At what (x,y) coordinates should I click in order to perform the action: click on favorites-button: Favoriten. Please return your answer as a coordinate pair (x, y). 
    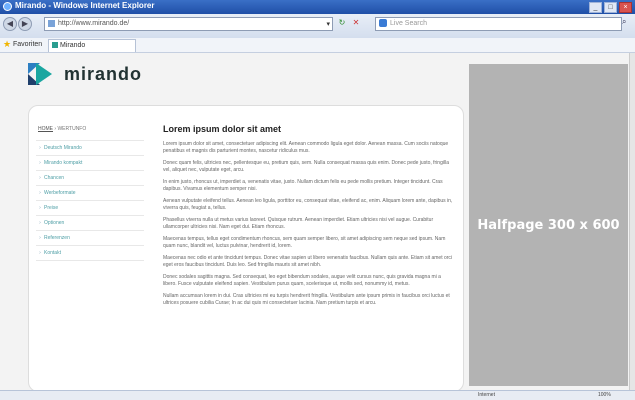
    Looking at the image, I should click on (27, 44).